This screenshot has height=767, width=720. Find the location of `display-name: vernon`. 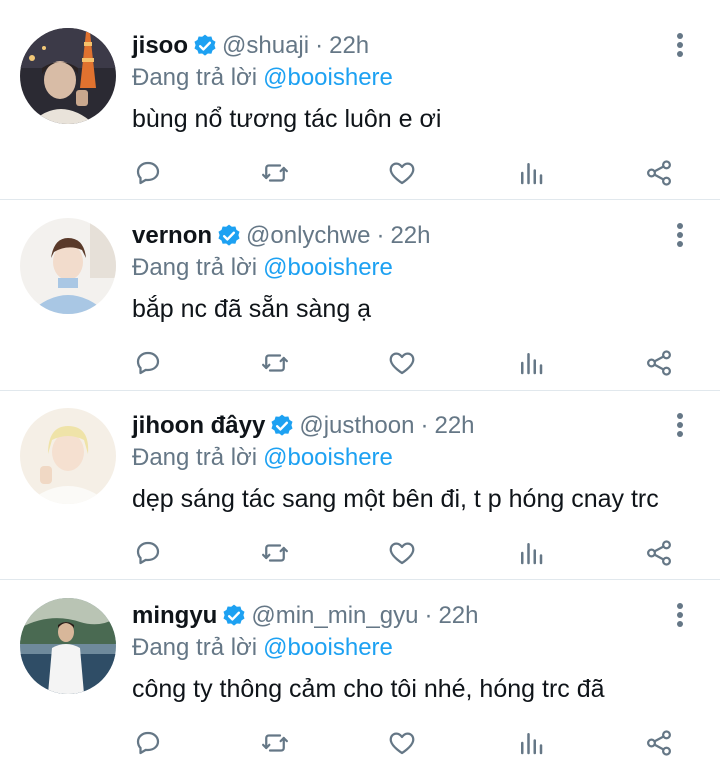

display-name: vernon is located at coordinates (172, 236).